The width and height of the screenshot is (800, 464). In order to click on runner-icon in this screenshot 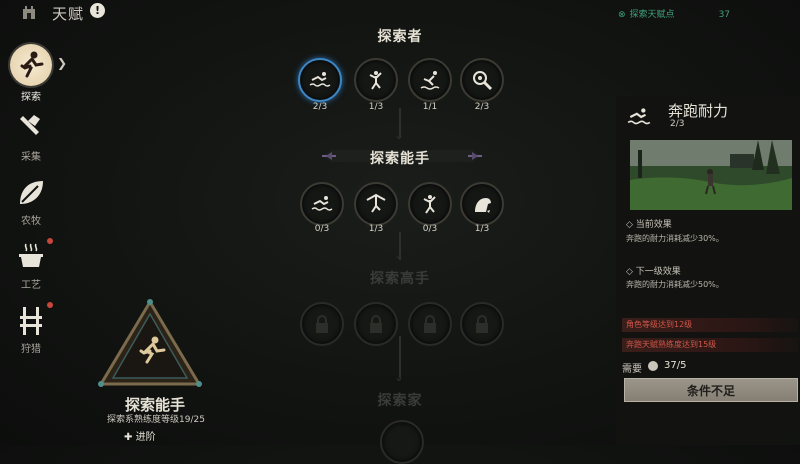, I will do `click(31, 65)`.